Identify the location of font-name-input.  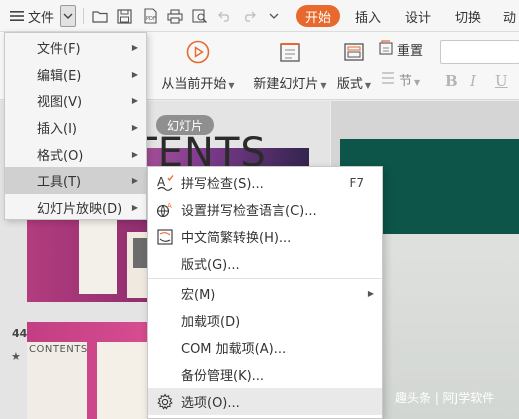
(479, 52).